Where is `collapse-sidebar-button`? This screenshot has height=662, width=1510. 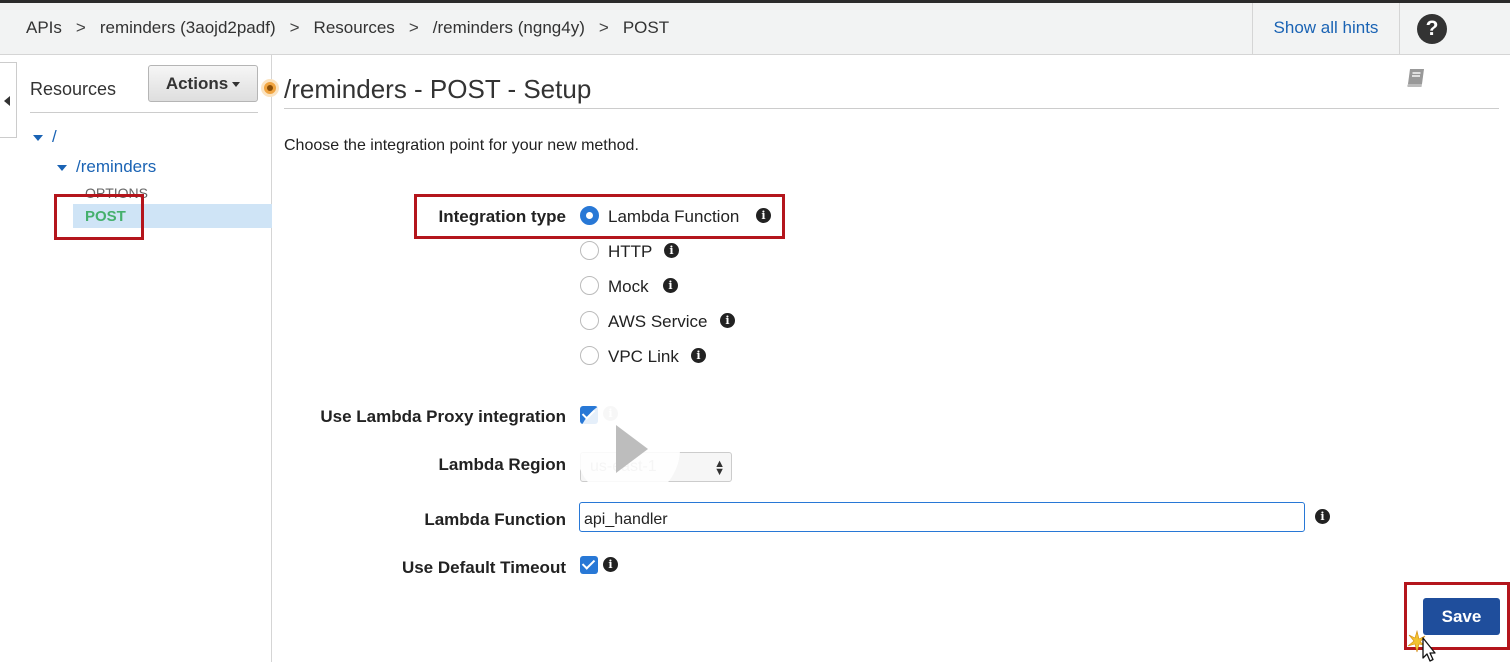
collapse-sidebar-button is located at coordinates (8, 100).